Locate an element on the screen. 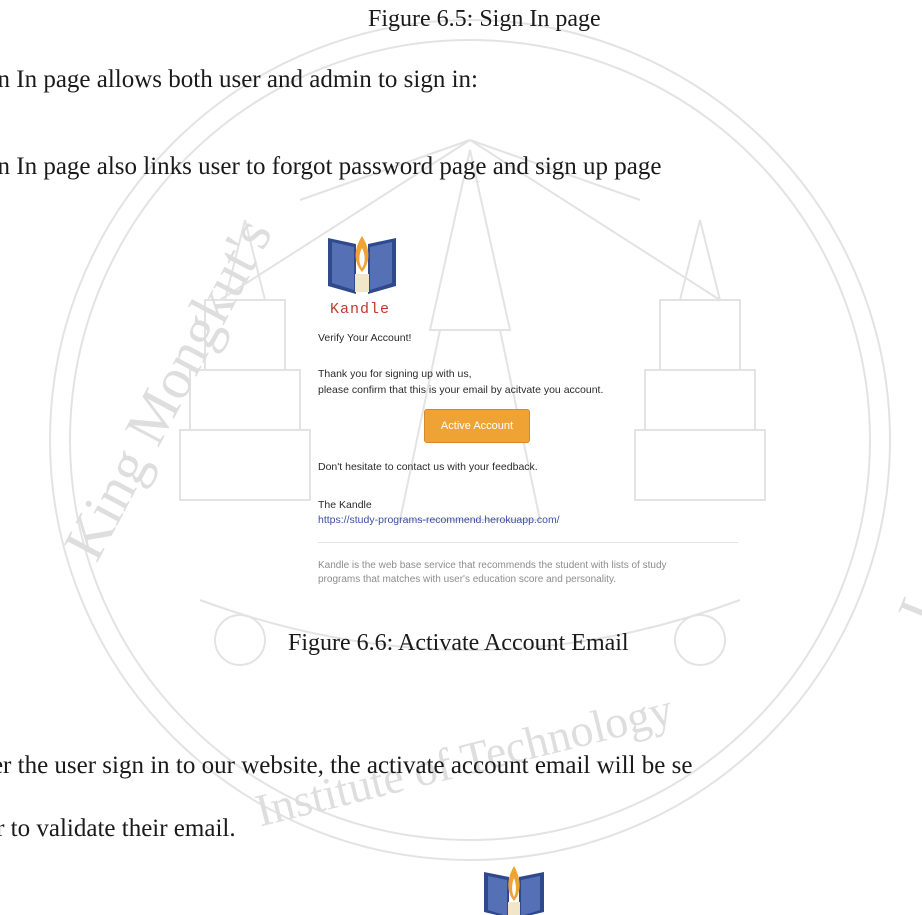  watermark-text-right: Ladkrabang is located at coordinates (903, 491).